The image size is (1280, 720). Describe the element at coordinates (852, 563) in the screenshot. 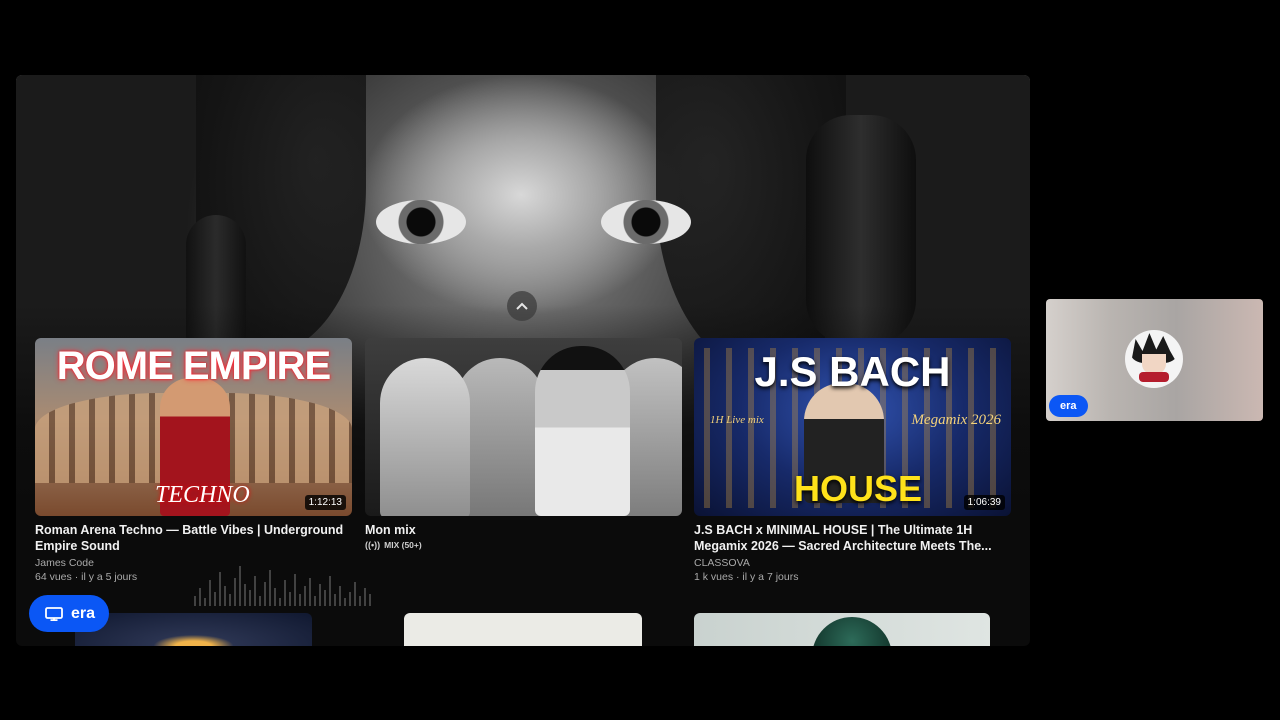

I see `channel-name: CLASSOVA` at that location.